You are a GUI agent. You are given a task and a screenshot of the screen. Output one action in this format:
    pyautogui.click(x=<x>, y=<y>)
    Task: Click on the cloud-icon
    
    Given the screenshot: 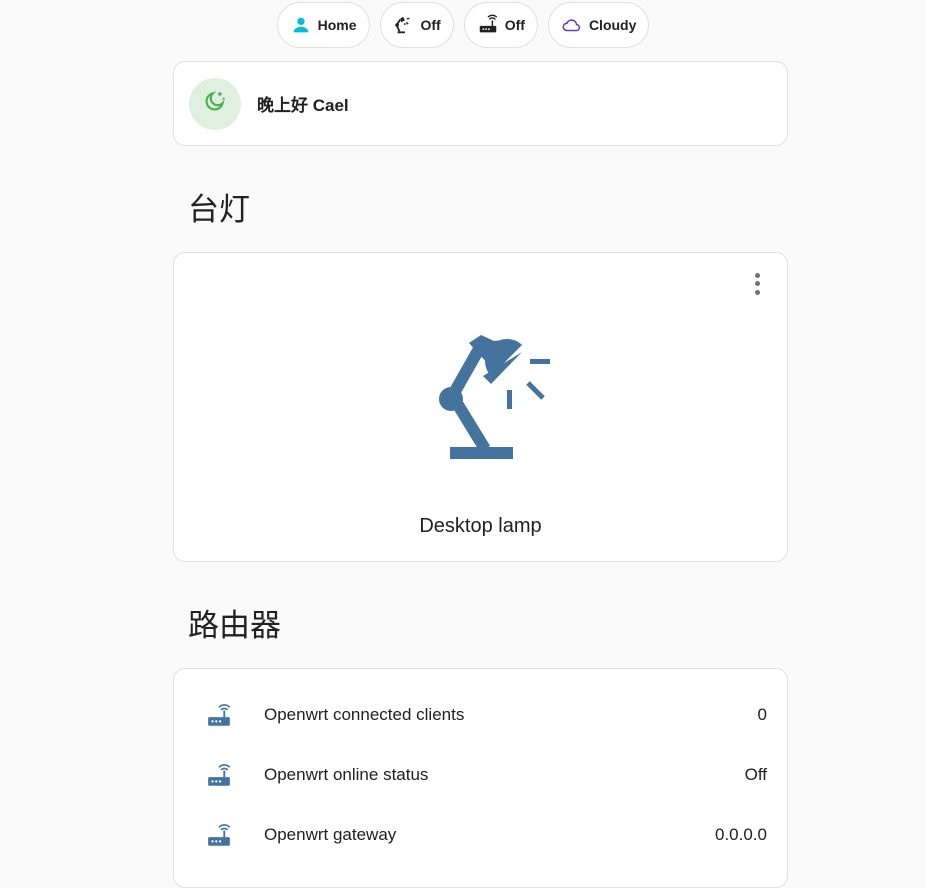 What is the action you would take?
    pyautogui.click(x=572, y=25)
    